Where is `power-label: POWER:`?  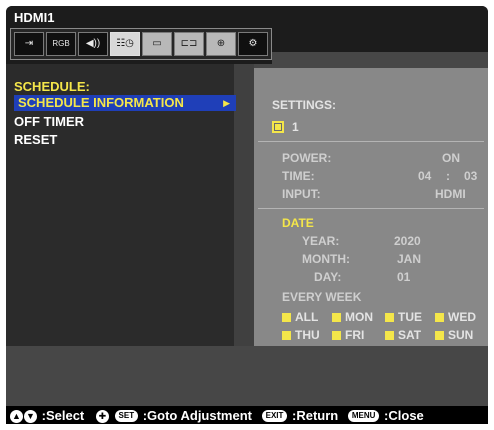 power-label: POWER: is located at coordinates (307, 158).